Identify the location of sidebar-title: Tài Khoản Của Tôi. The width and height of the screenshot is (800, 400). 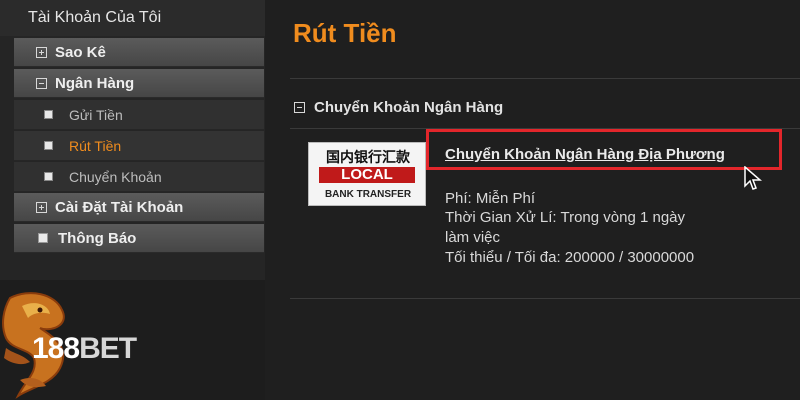
(132, 18).